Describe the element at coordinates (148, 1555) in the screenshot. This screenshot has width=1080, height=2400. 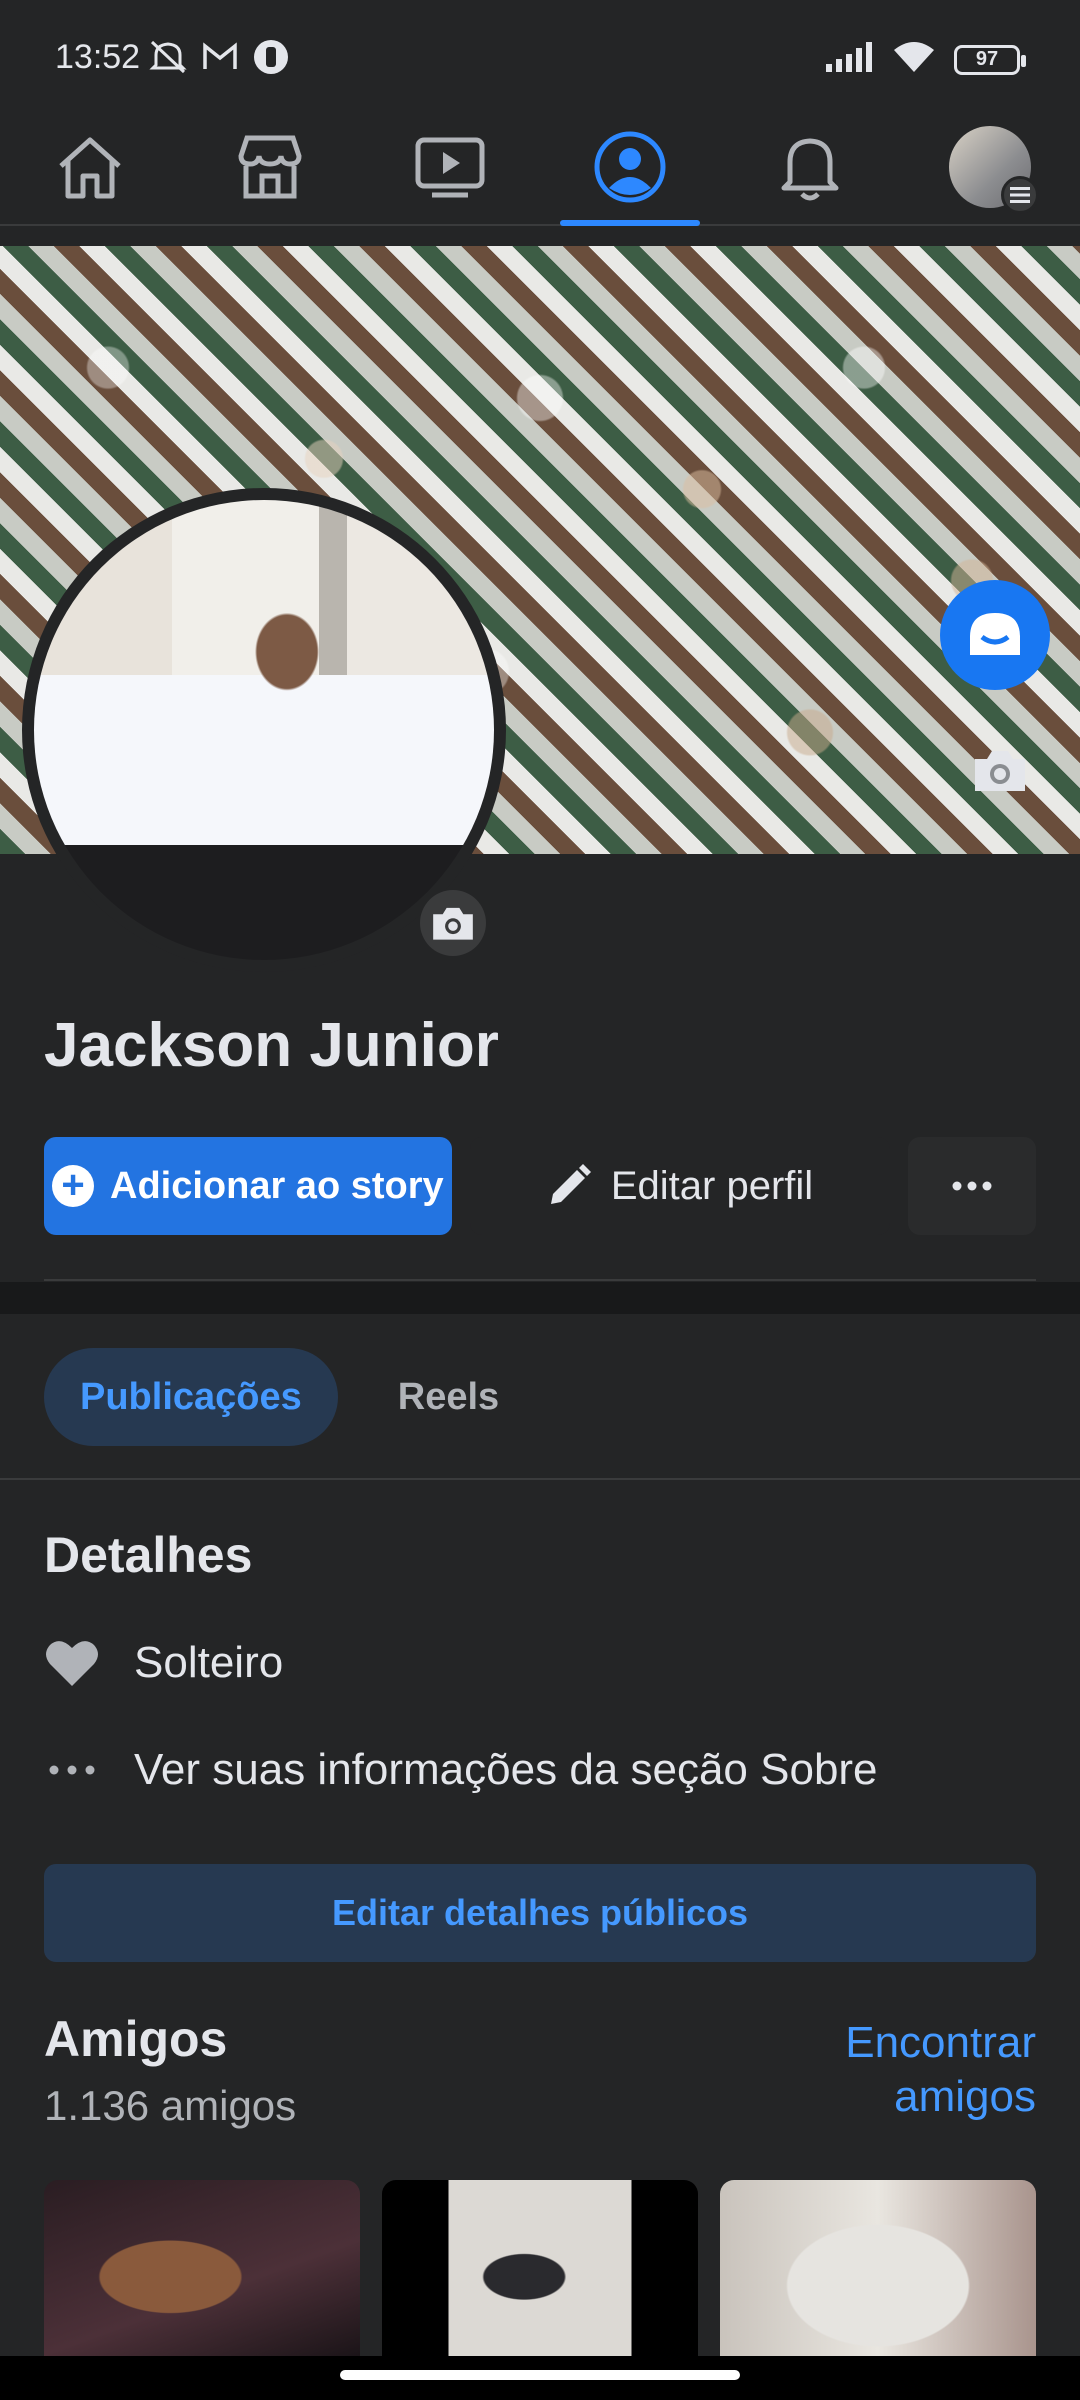
I see `details-heading: Detalhes` at that location.